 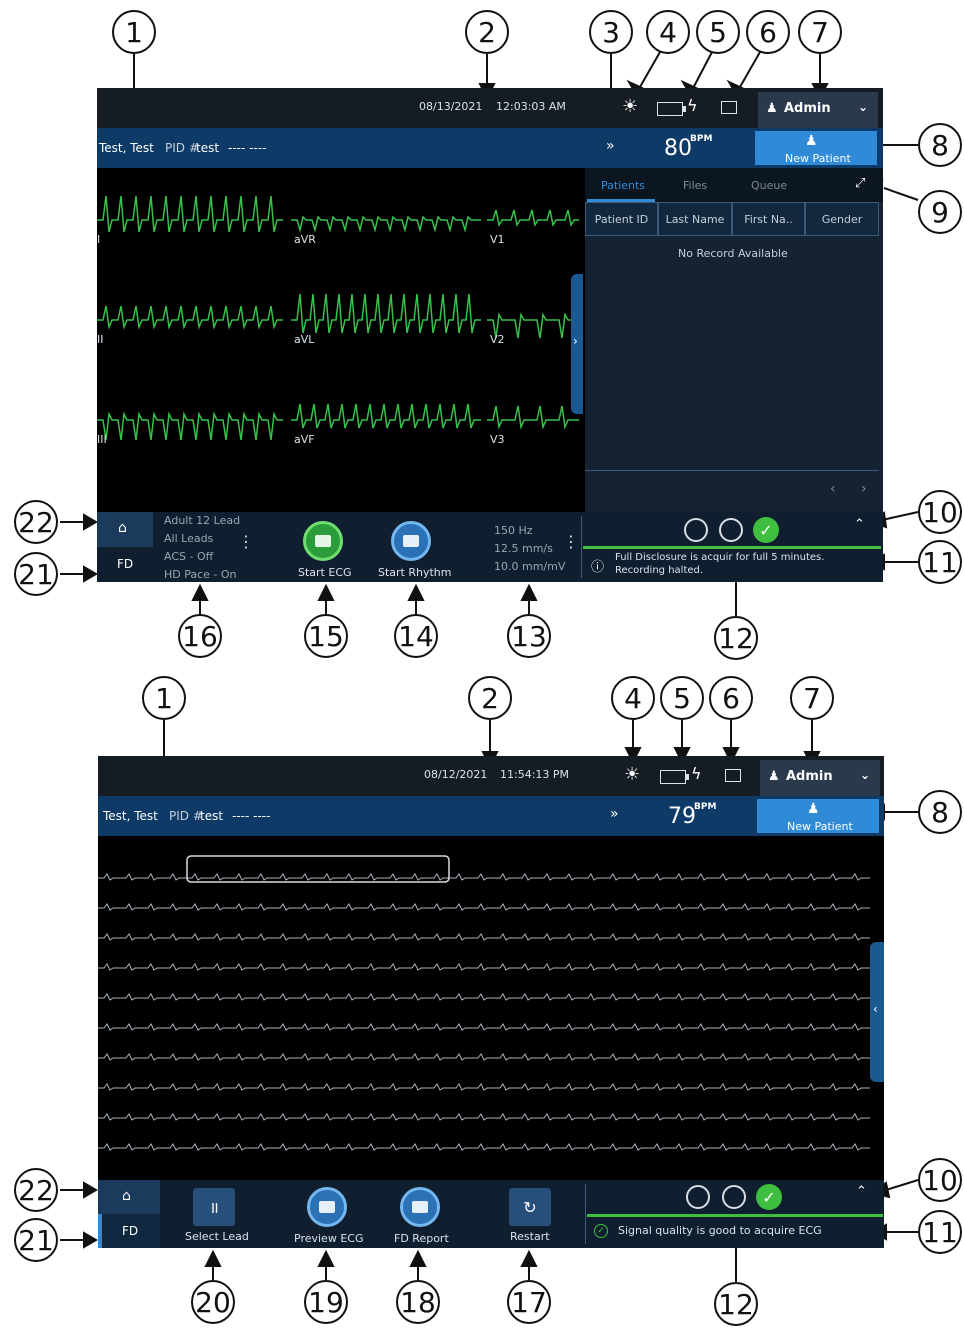 What do you see at coordinates (695, 185) in the screenshot?
I see `tab-files: Files` at bounding box center [695, 185].